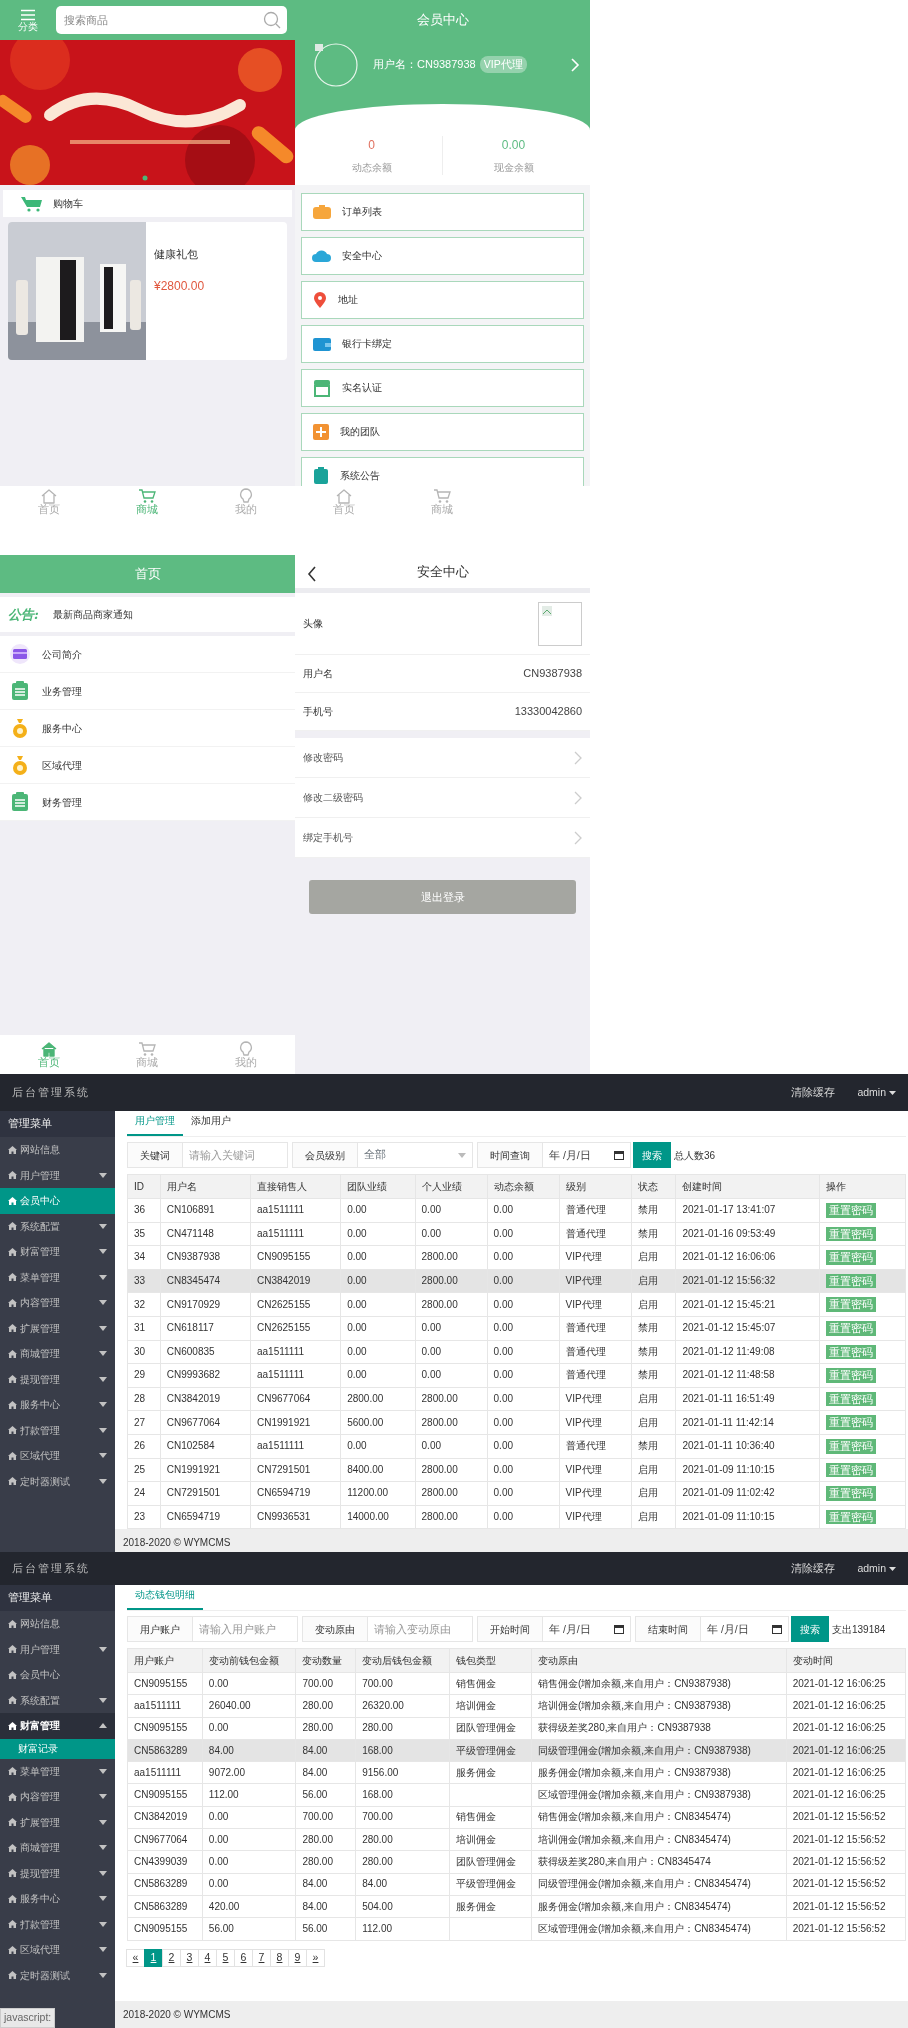 Image resolution: width=908 pixels, height=2028 pixels. I want to click on page-link: 5, so click(225, 1957).